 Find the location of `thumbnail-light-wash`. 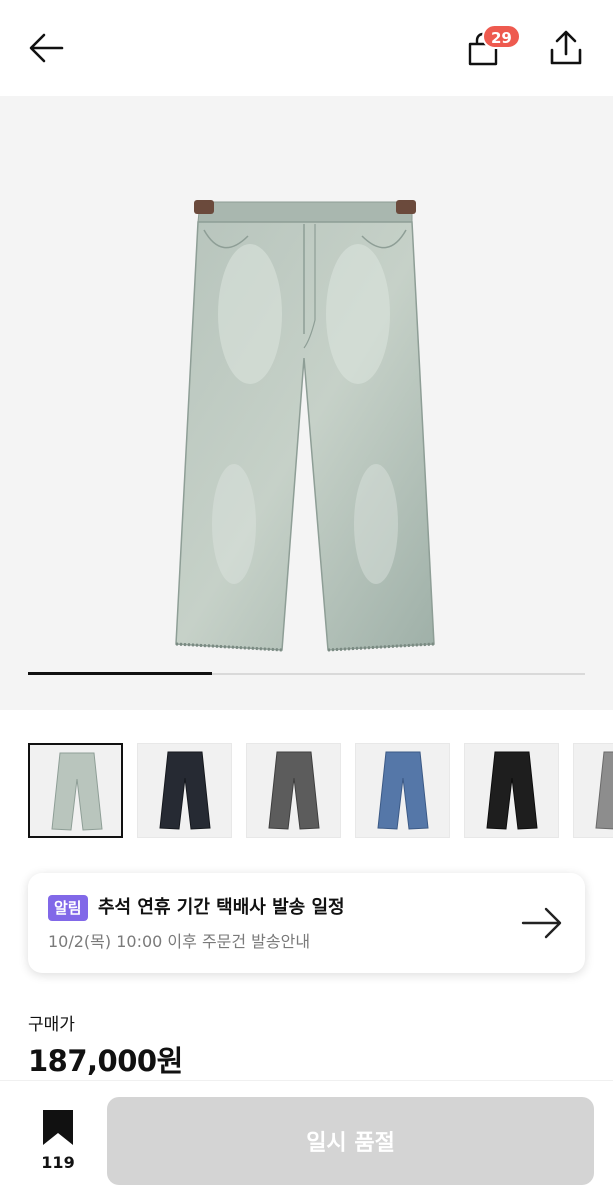

thumbnail-light-wash is located at coordinates (75, 790).